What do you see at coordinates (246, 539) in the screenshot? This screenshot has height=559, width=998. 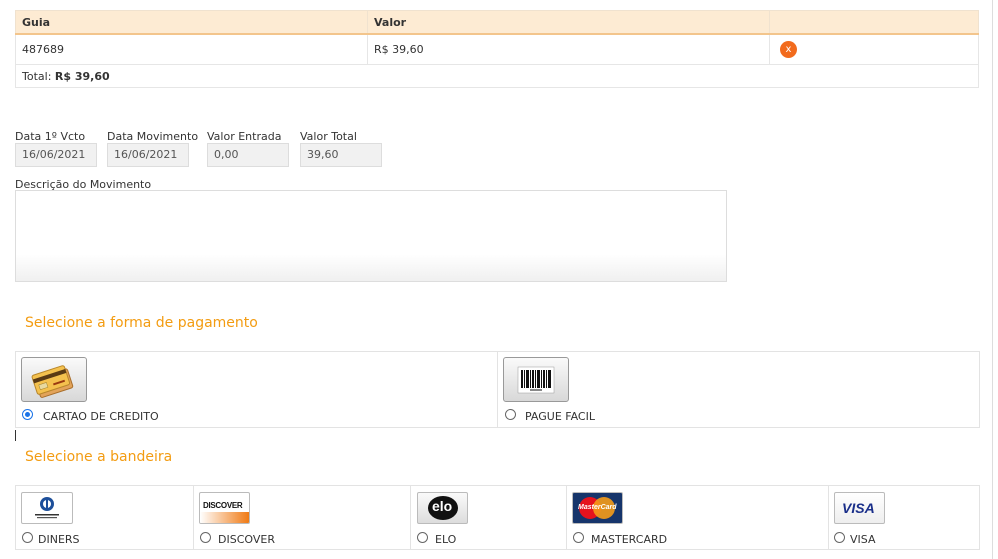 I see `discover-label: DISCOVER` at bounding box center [246, 539].